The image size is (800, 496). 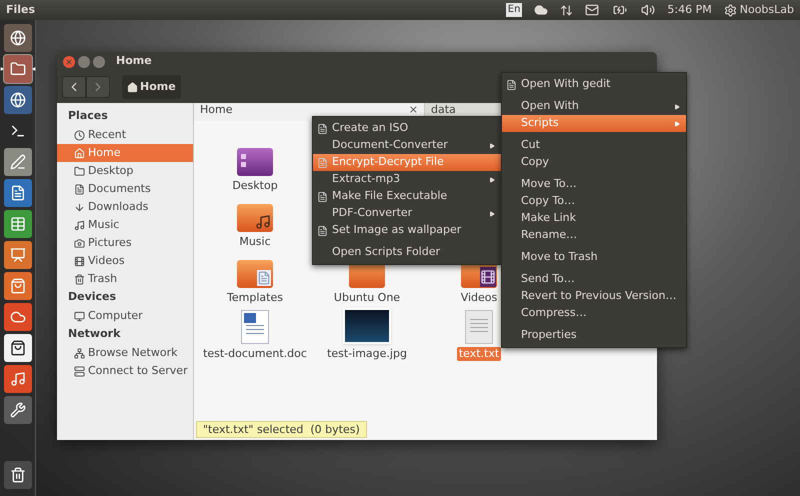 I want to click on clock: 5:46 PM, so click(x=689, y=10).